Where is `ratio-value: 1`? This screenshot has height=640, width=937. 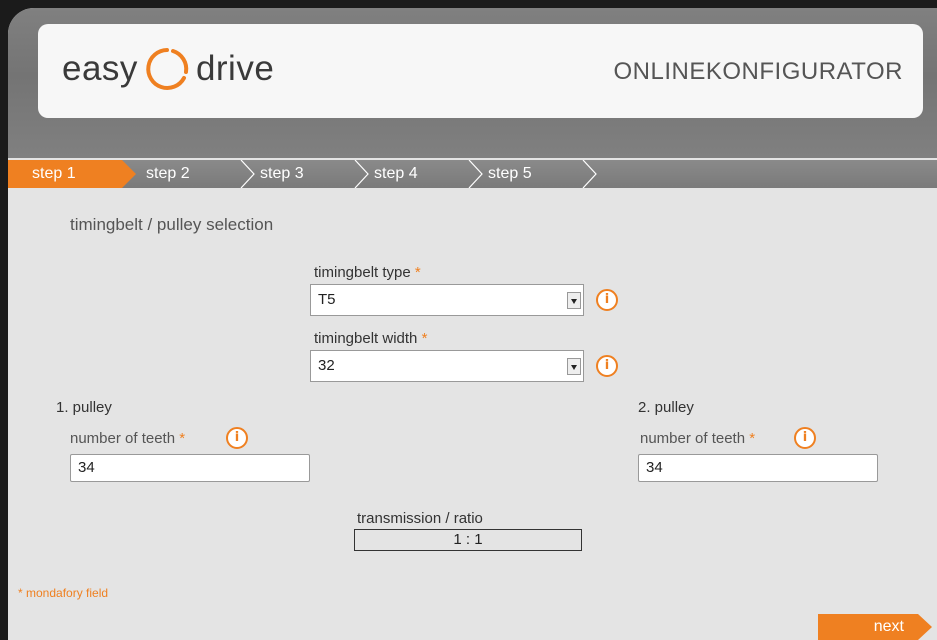
ratio-value: 1 is located at coordinates (468, 540).